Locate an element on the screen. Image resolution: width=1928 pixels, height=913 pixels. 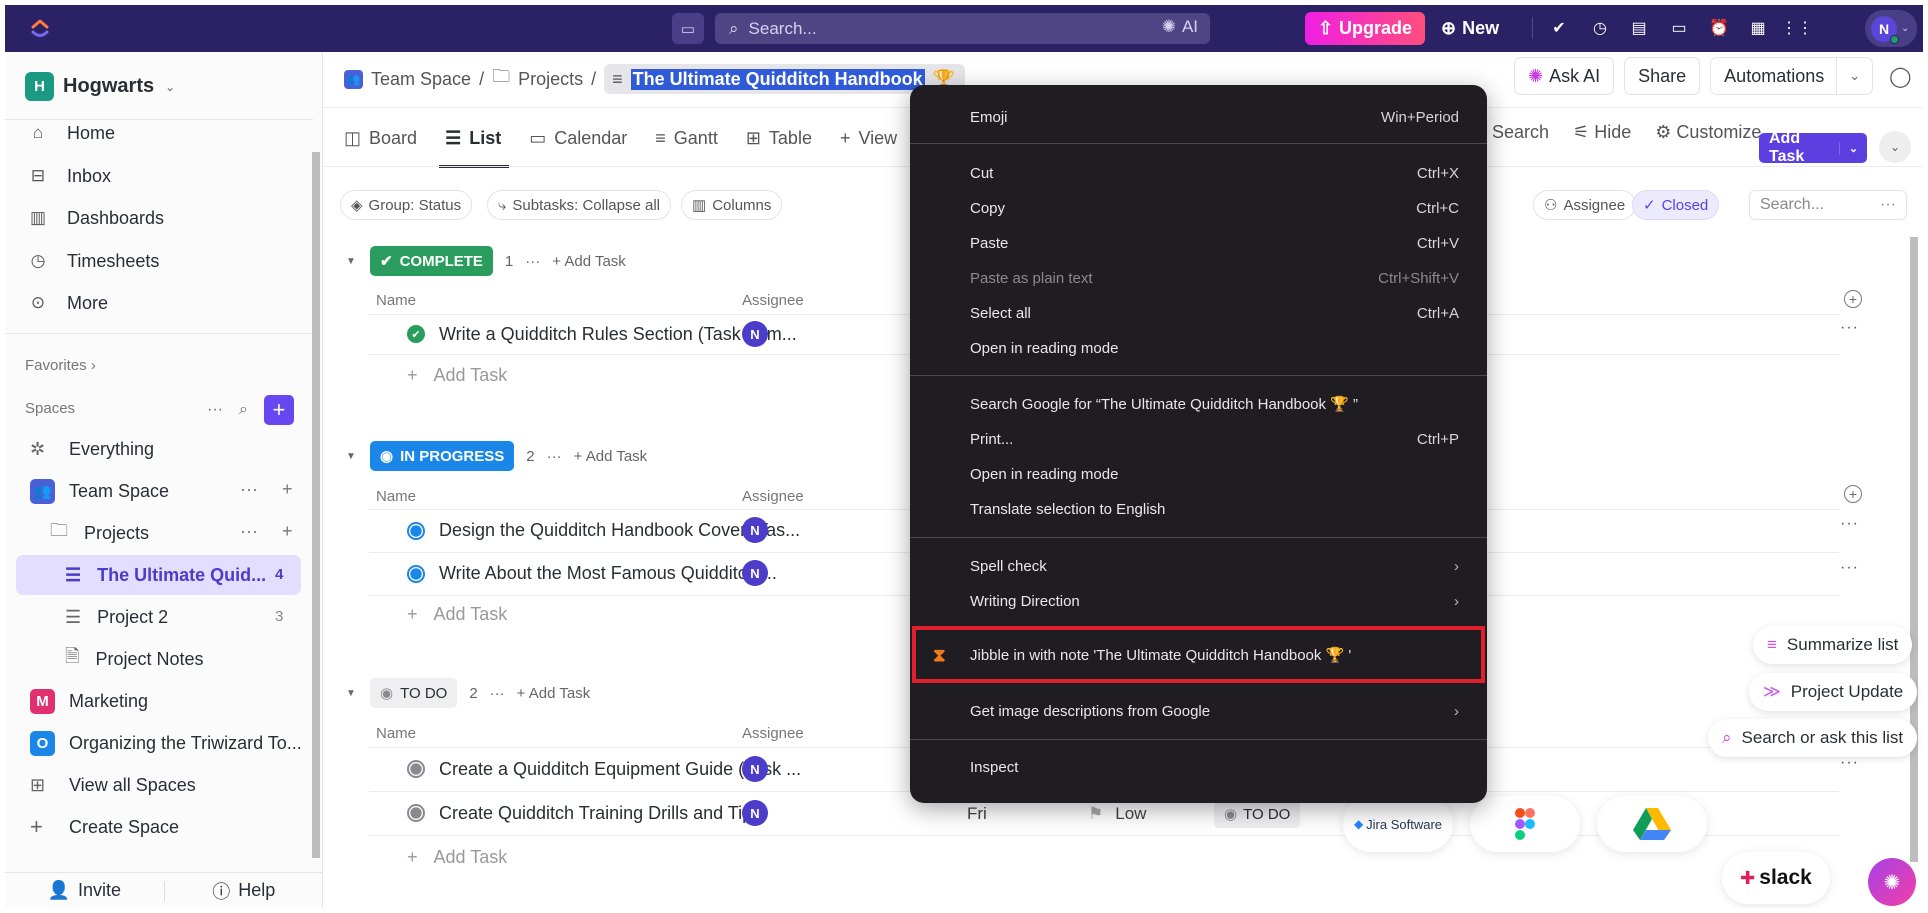
project-update-button: ≫ Project Update is located at coordinates (1833, 692).